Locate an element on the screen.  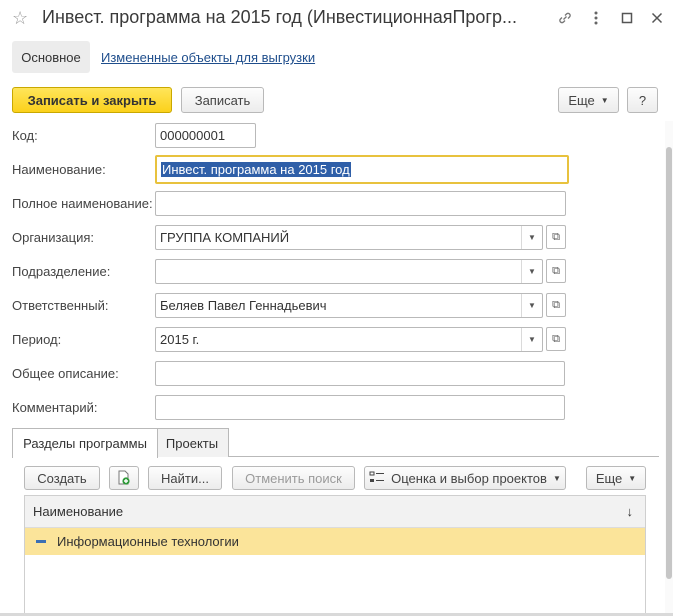
tab-main: Основное is located at coordinates (51, 57).